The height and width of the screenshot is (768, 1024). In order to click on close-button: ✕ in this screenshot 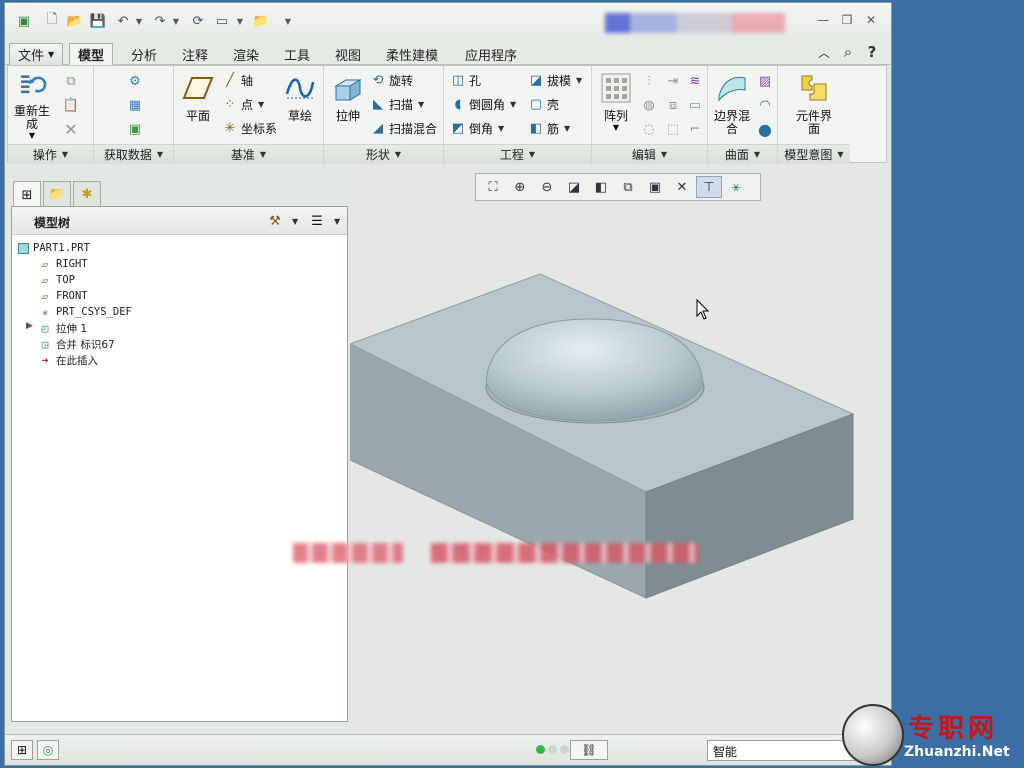, I will do `click(871, 20)`.